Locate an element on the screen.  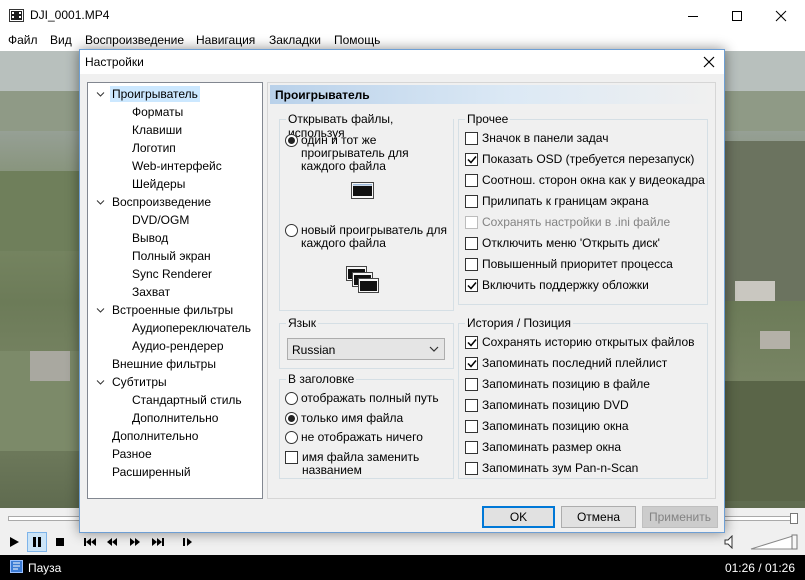
menu-help: Помощь is located at coordinates (357, 40).